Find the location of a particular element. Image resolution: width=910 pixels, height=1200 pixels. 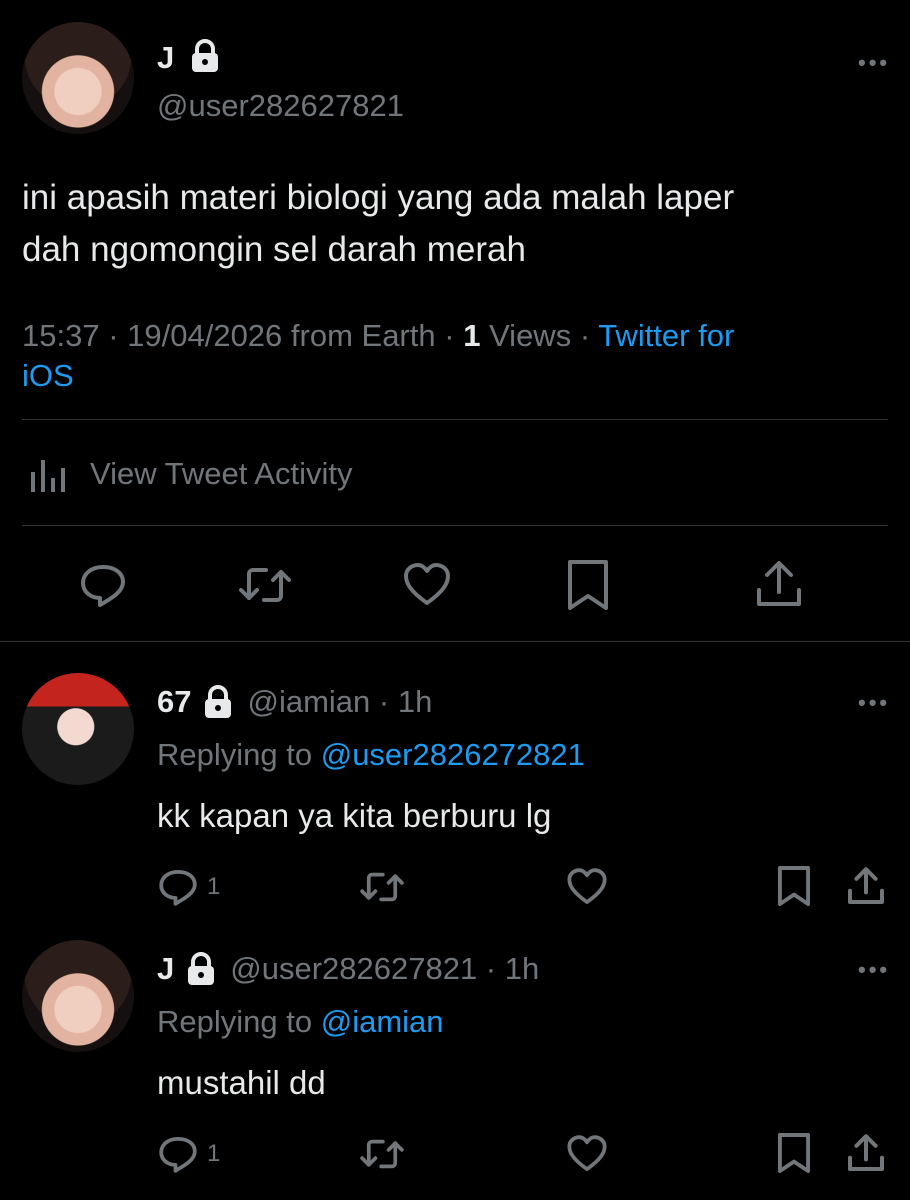

reply-text: kk kapan ya kita berburu lg is located at coordinates (354, 815).